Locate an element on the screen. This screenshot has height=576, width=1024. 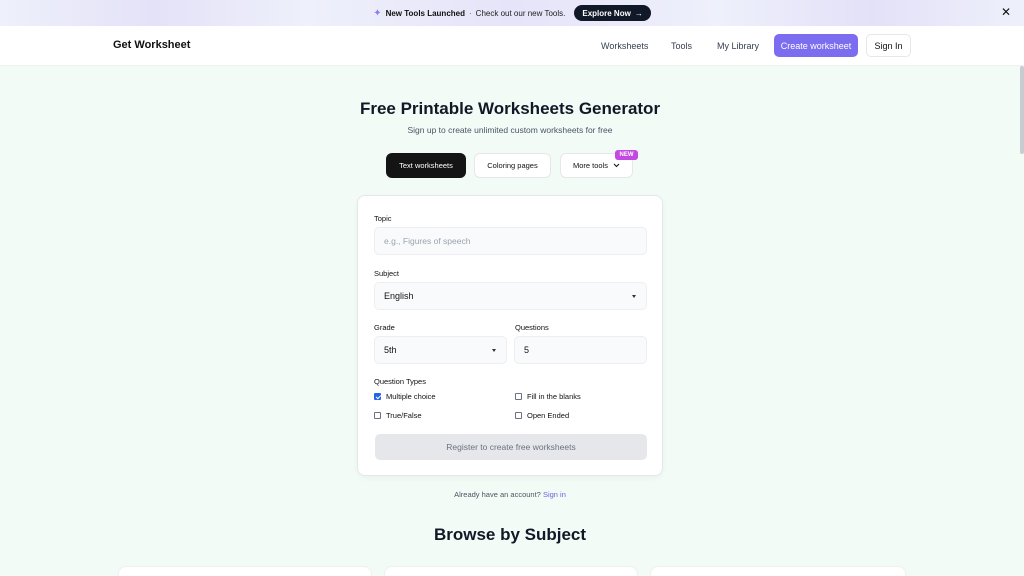
announcement-title: New Tools Launched is located at coordinates (425, 13).